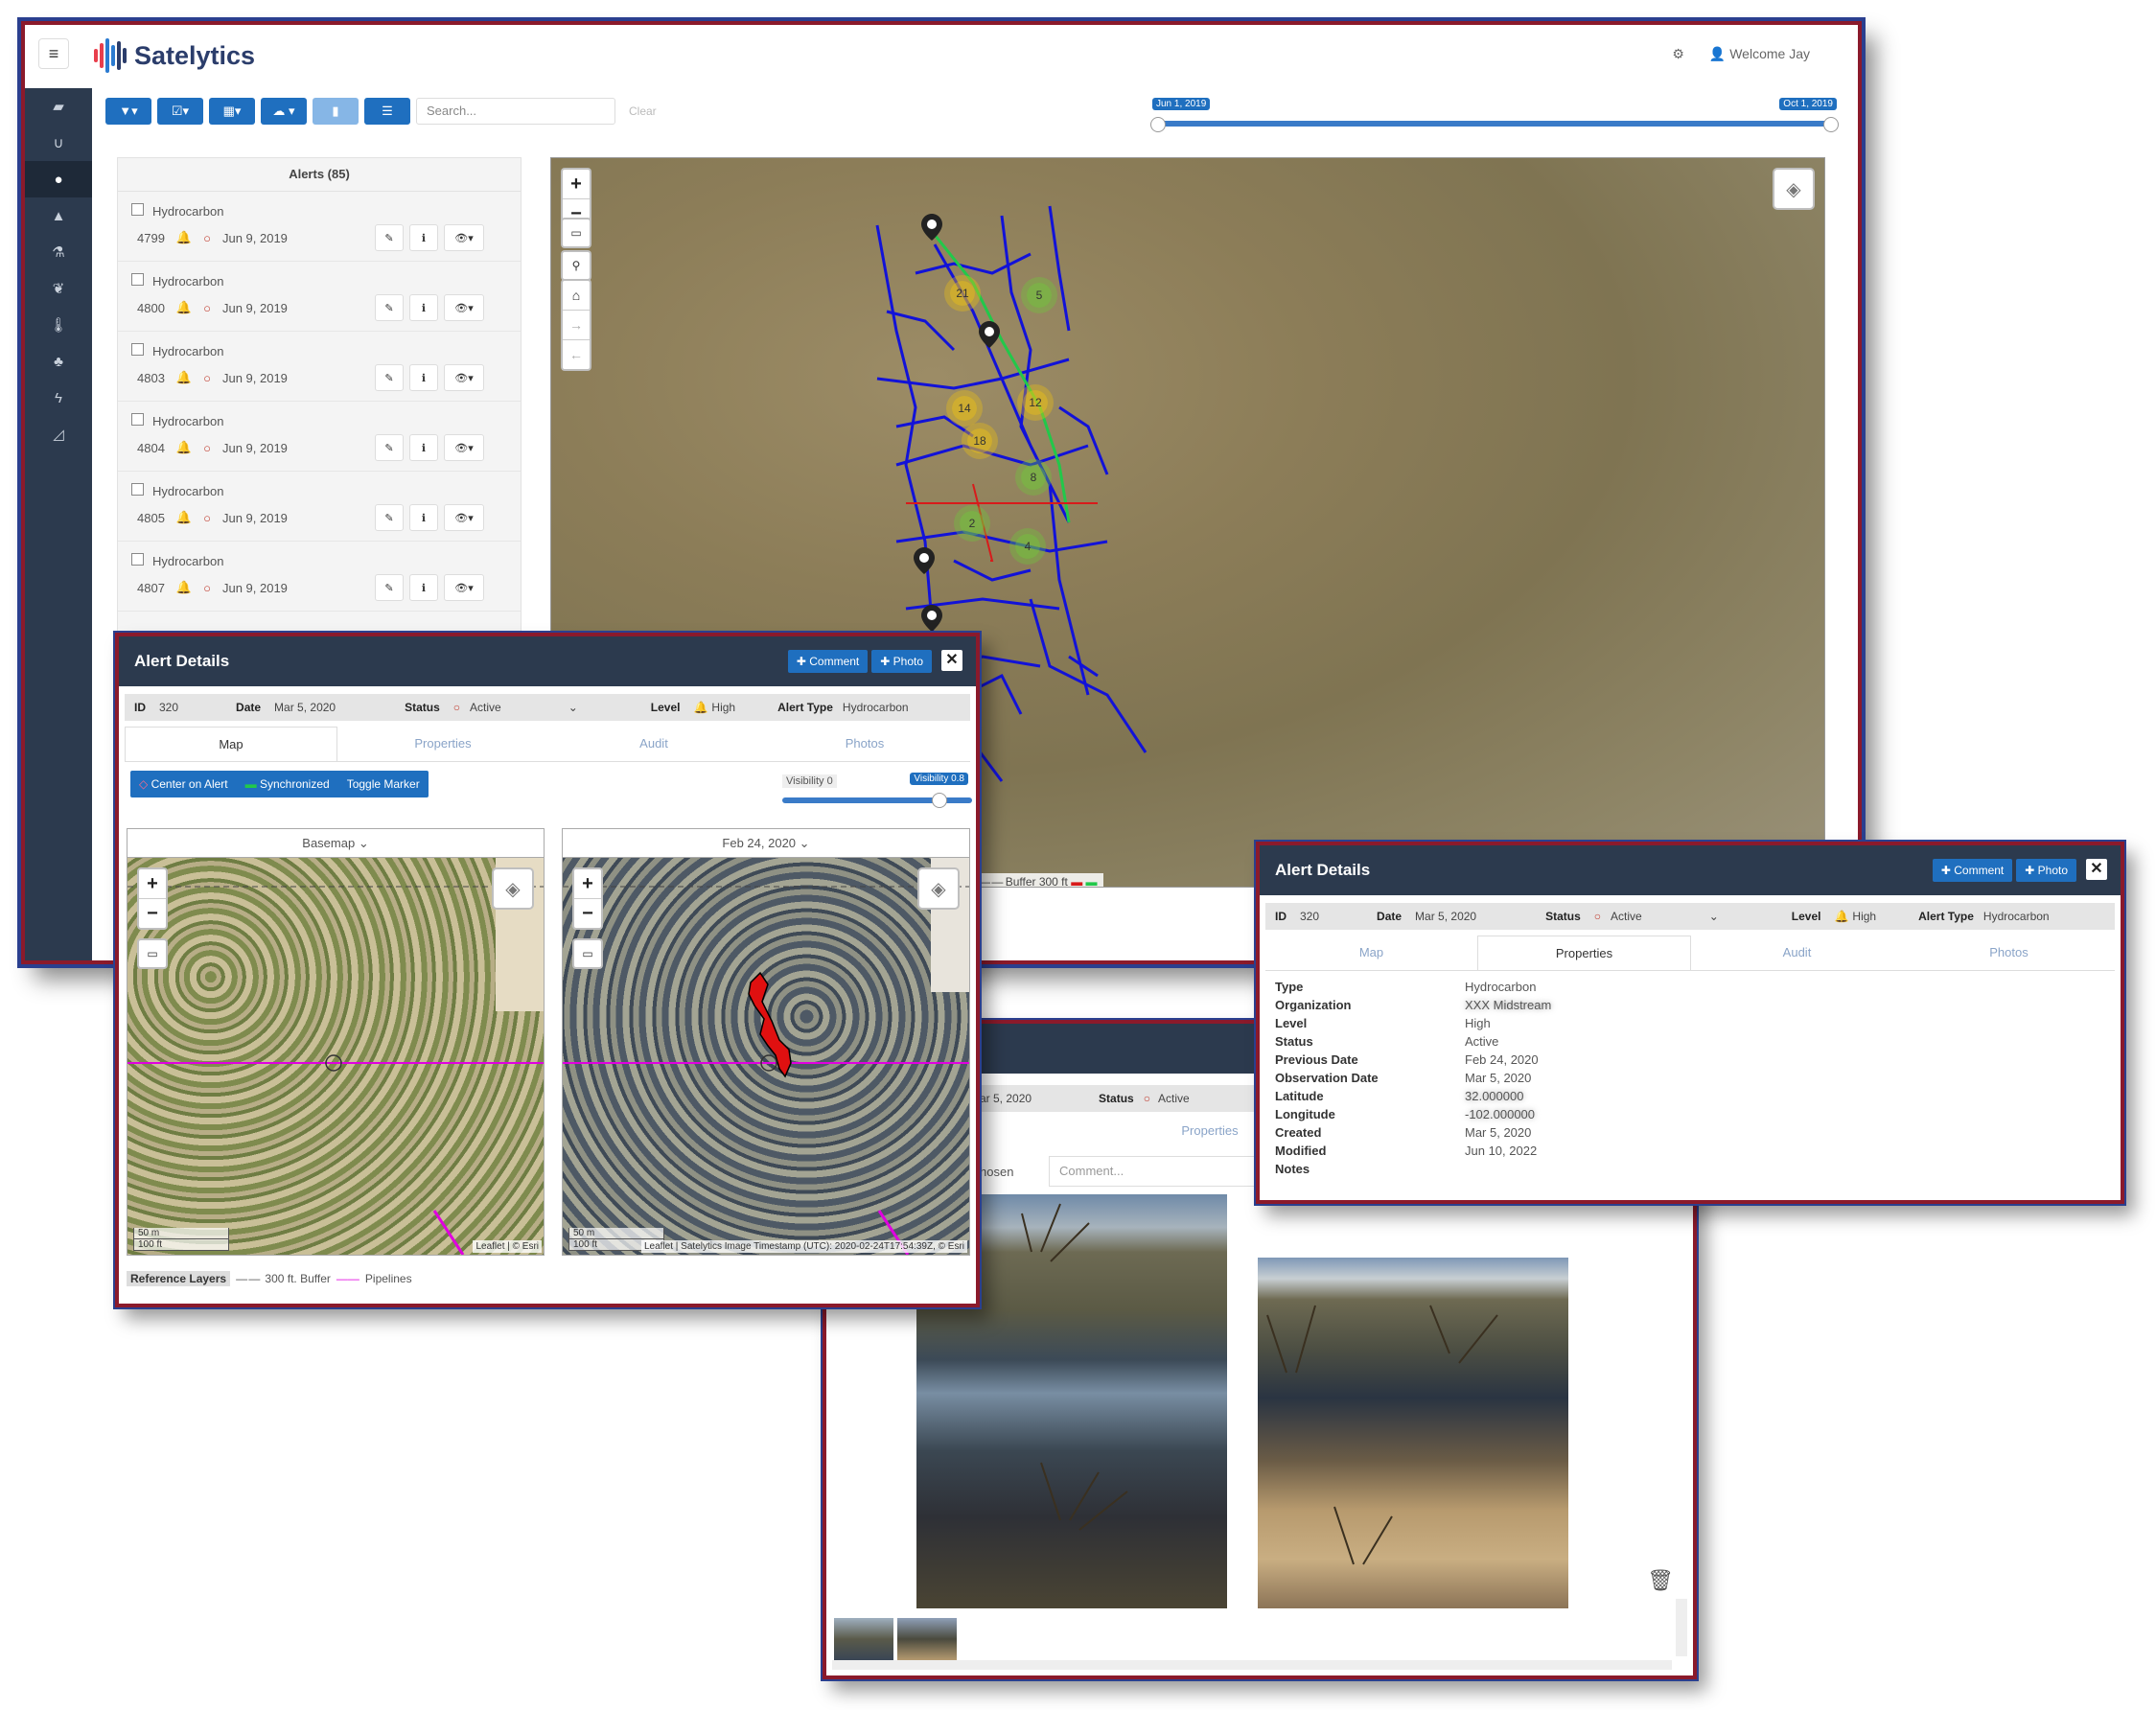 This screenshot has height=1710, width=2156. I want to click on timeline-end-handle, so click(1831, 124).